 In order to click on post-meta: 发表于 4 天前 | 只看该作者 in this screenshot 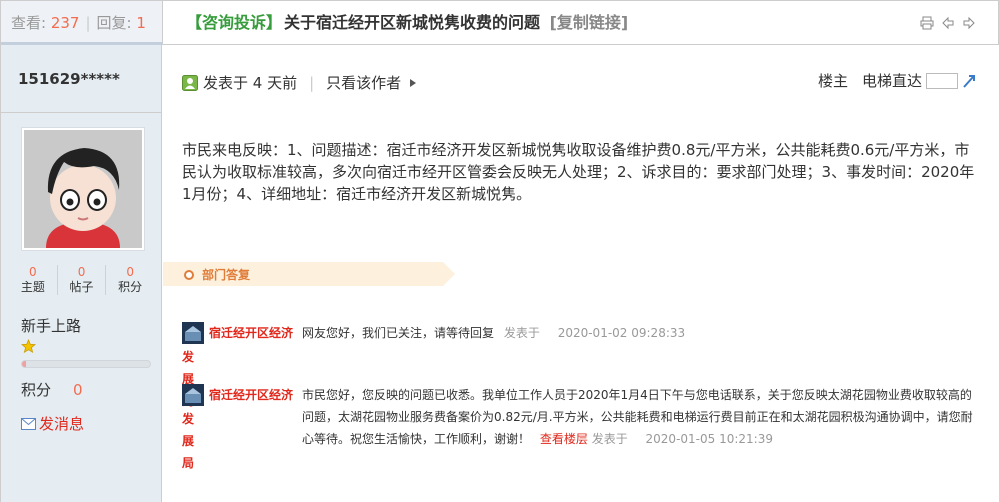, I will do `click(299, 82)`.